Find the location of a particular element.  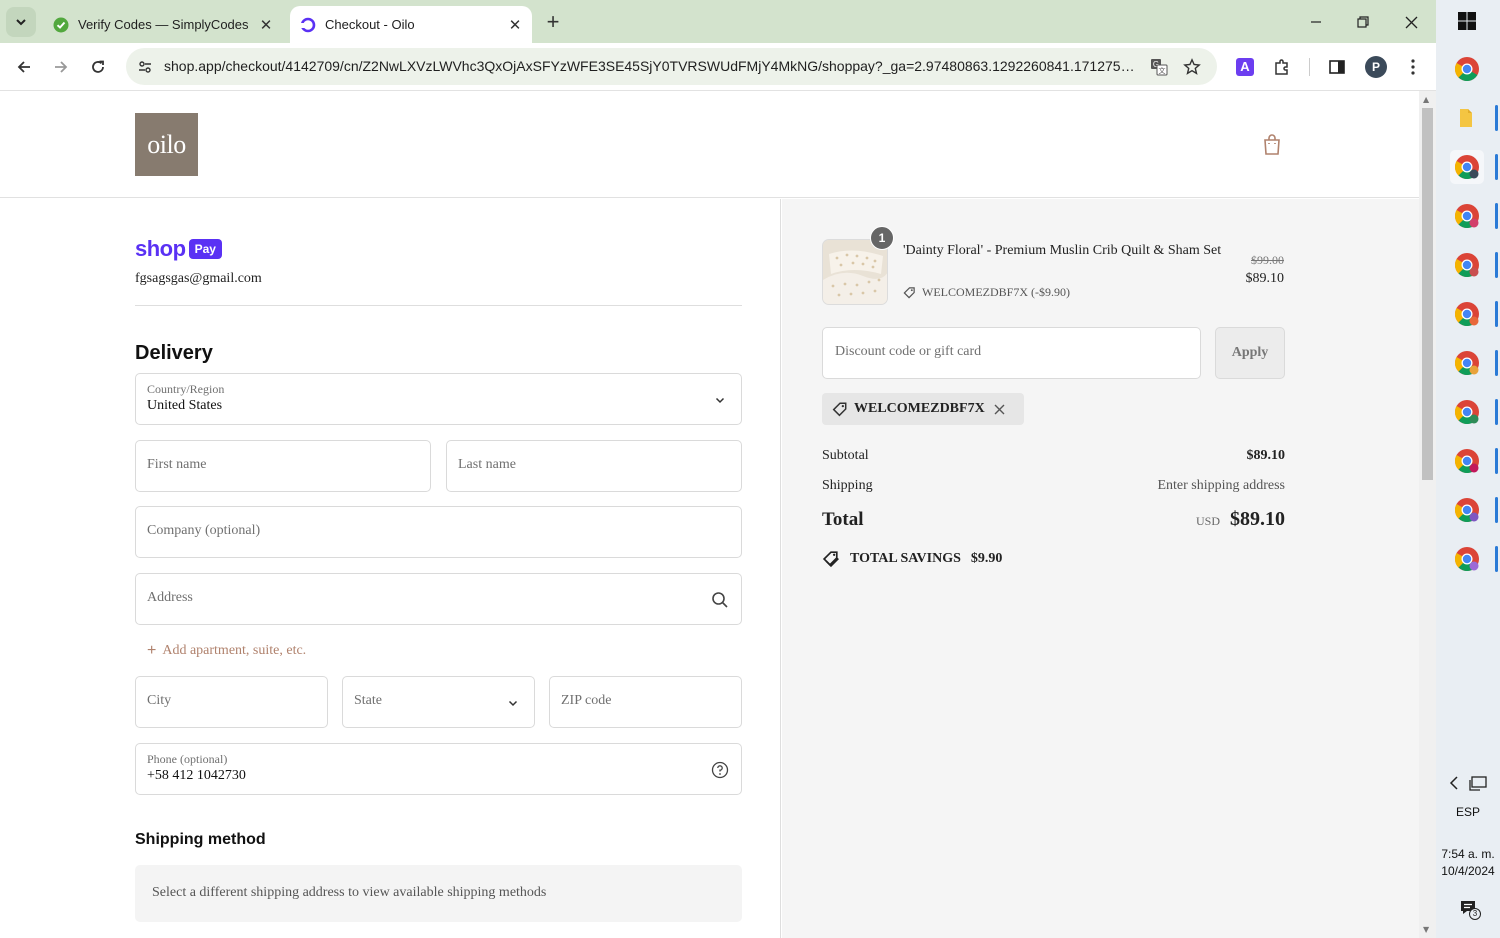

page-scrollbar: ▲ ▼ is located at coordinates (1427, 514).